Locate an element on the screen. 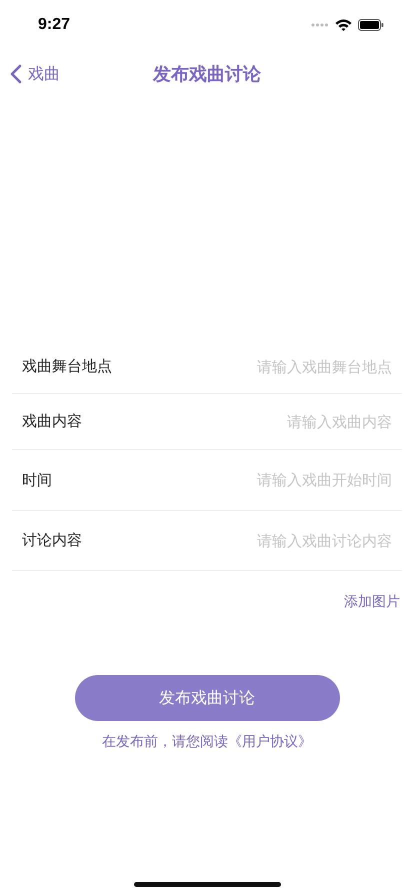 This screenshot has height=896, width=414. wifi-icon is located at coordinates (343, 25).